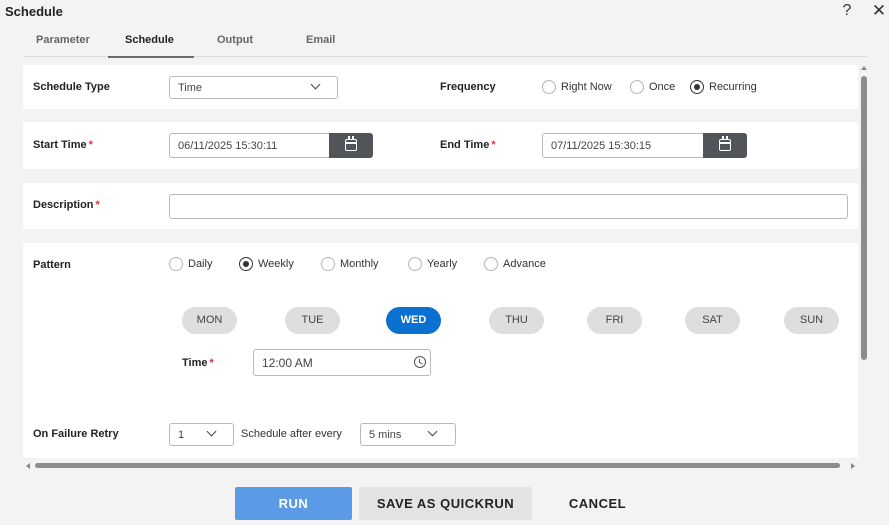 This screenshot has width=889, height=525. What do you see at coordinates (201, 434) in the screenshot?
I see `retry-count-select: 1` at bounding box center [201, 434].